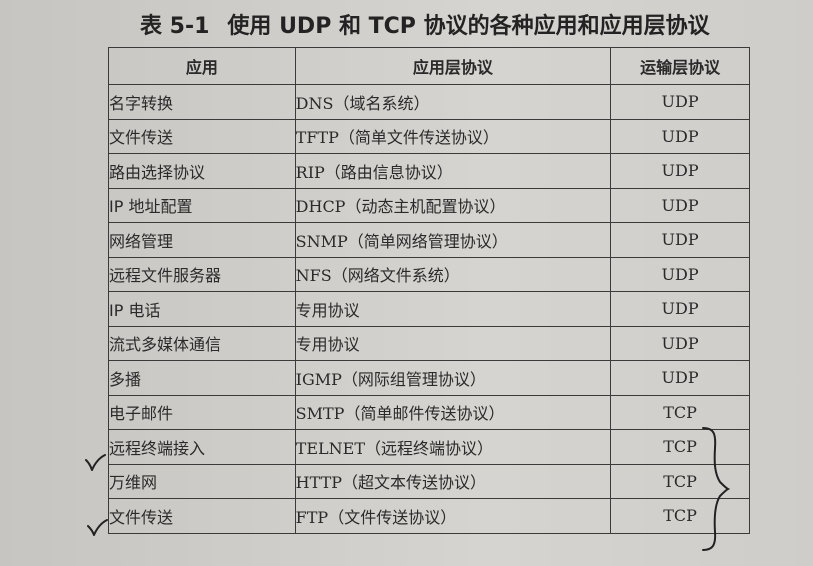 This screenshot has height=566, width=813. What do you see at coordinates (202, 171) in the screenshot?
I see `cell-application: 路由选择协议` at bounding box center [202, 171].